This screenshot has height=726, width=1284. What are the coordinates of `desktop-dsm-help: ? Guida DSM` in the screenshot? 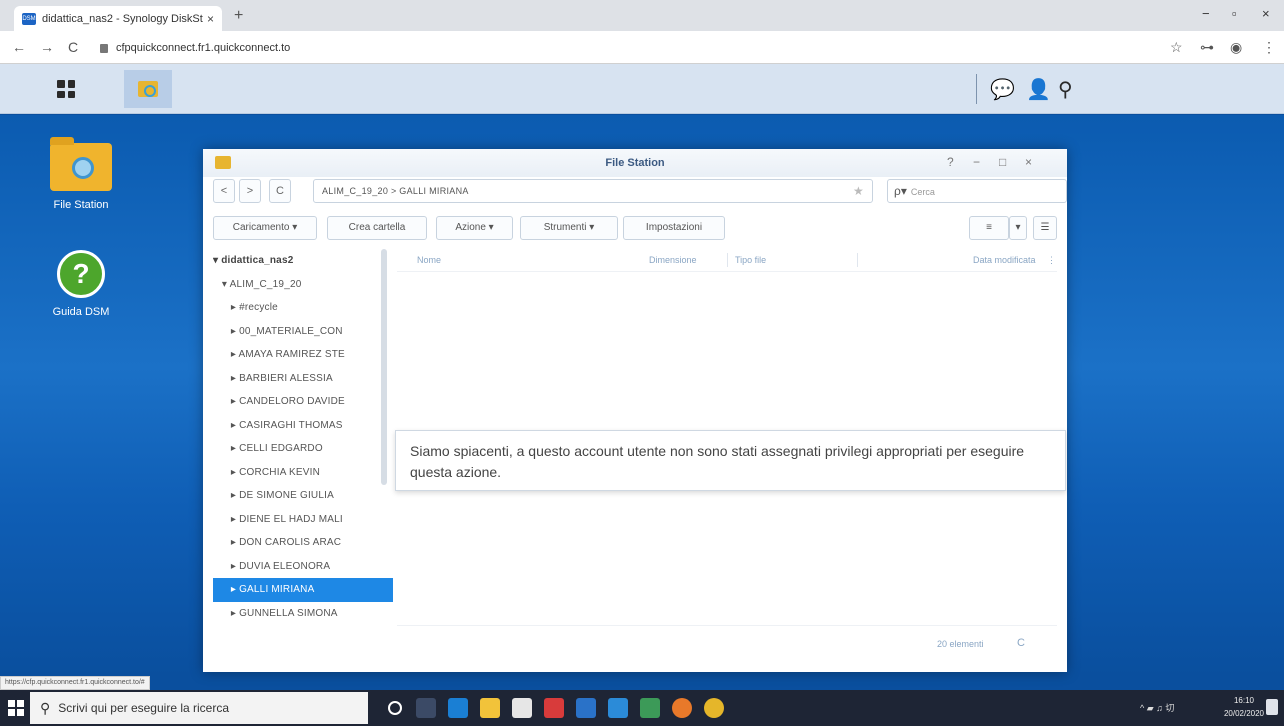 It's located at (81, 284).